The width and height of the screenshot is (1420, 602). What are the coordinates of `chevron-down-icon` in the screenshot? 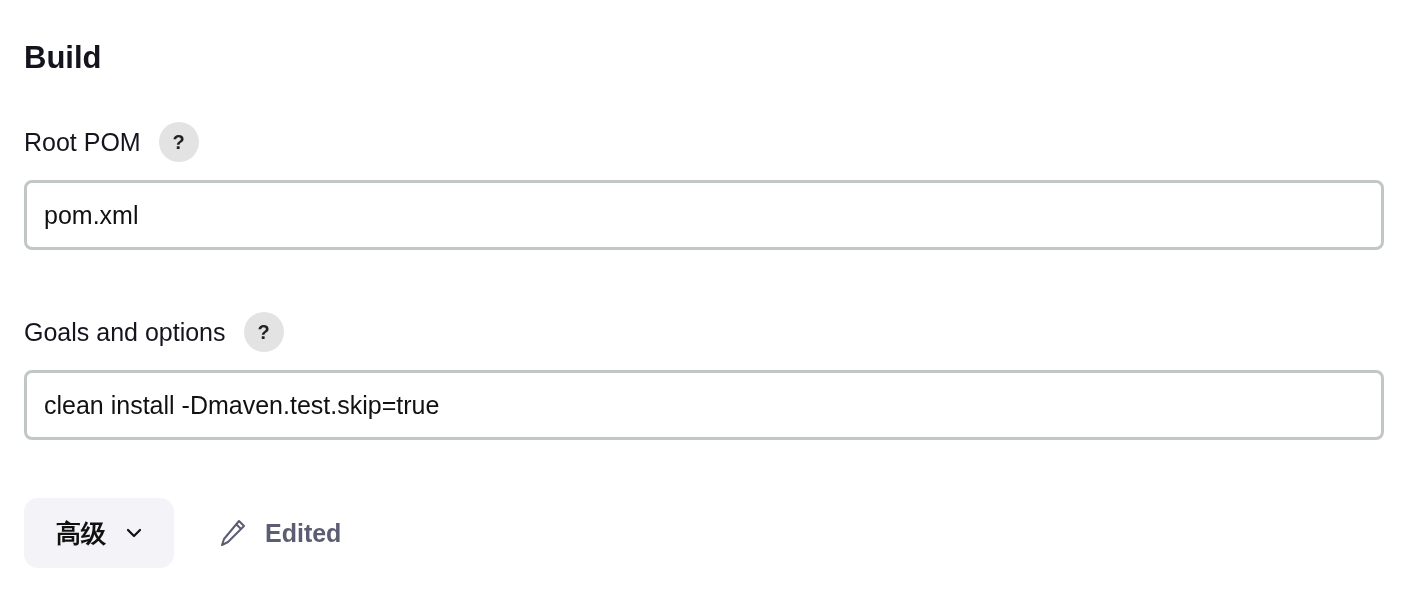 It's located at (134, 533).